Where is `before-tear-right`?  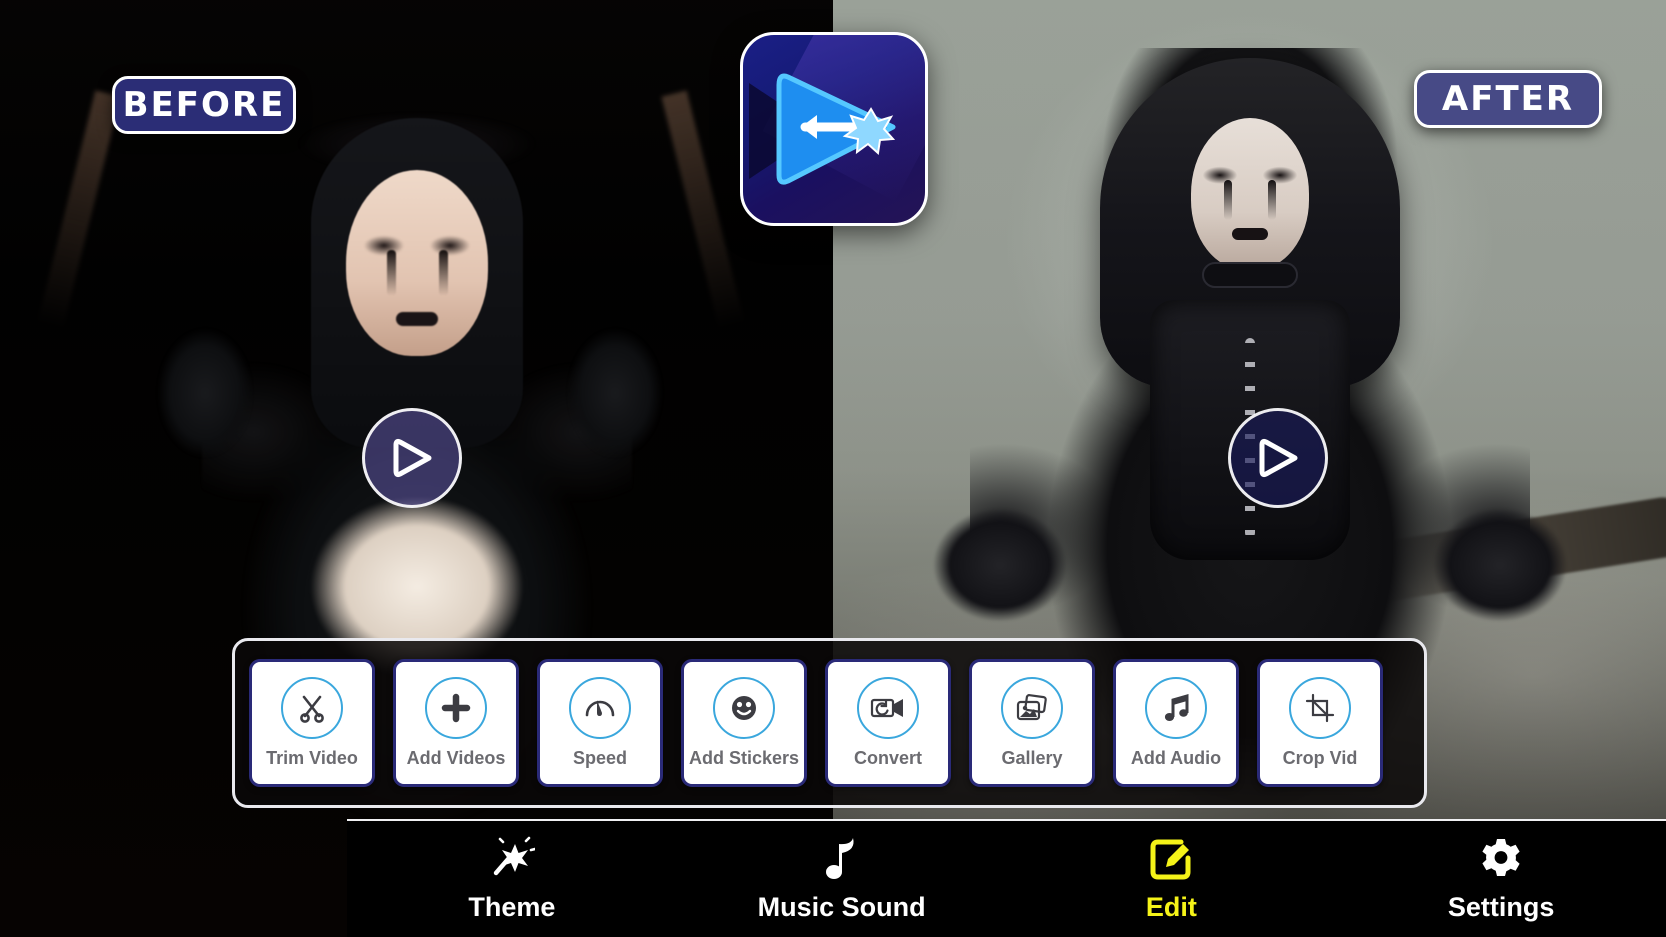
before-tear-right is located at coordinates (443, 273).